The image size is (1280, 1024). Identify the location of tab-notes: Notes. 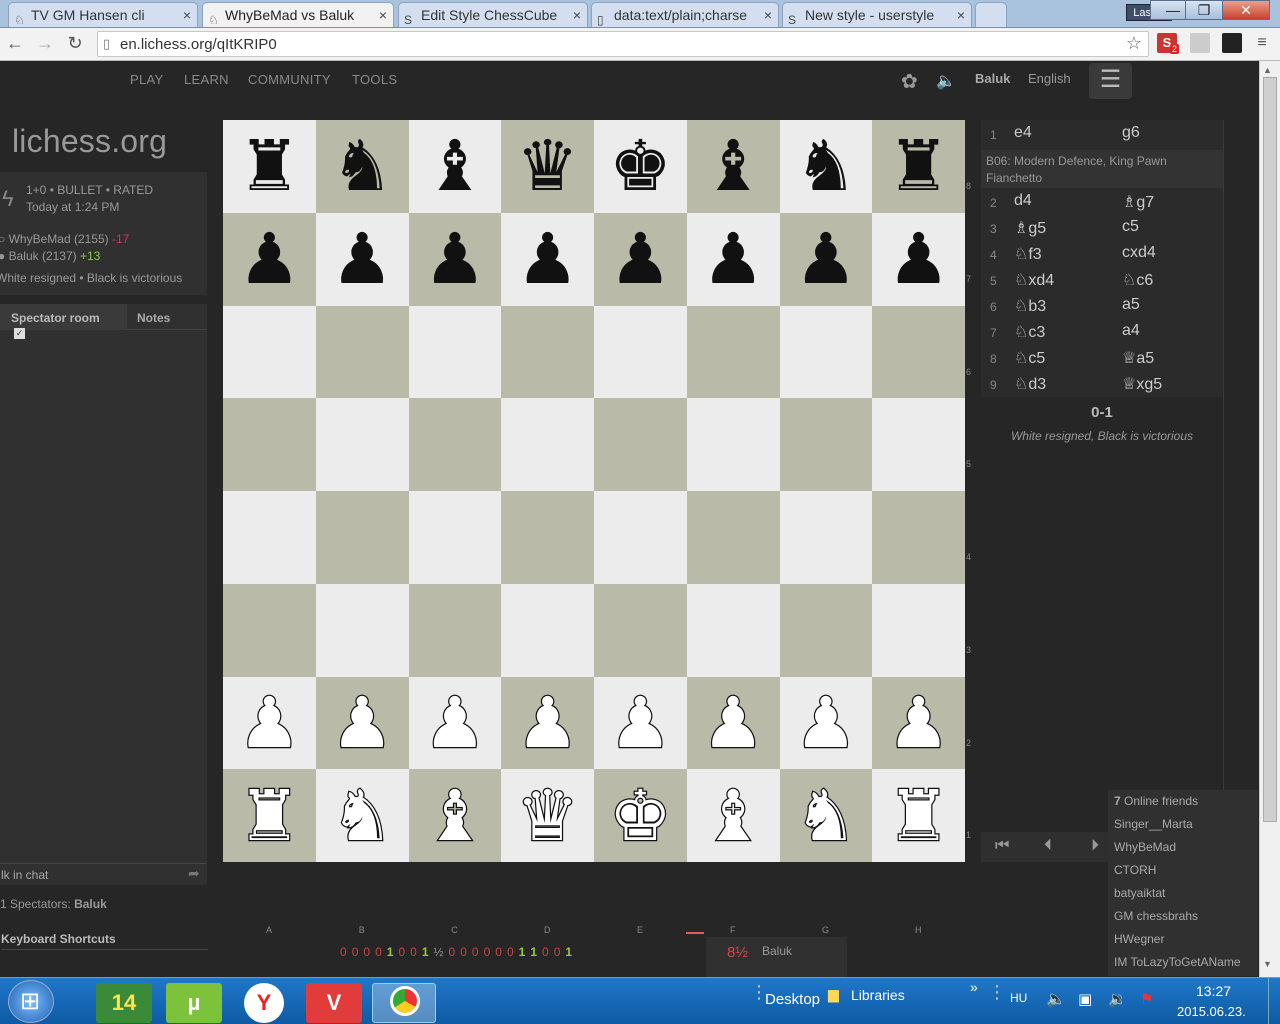
(155, 317).